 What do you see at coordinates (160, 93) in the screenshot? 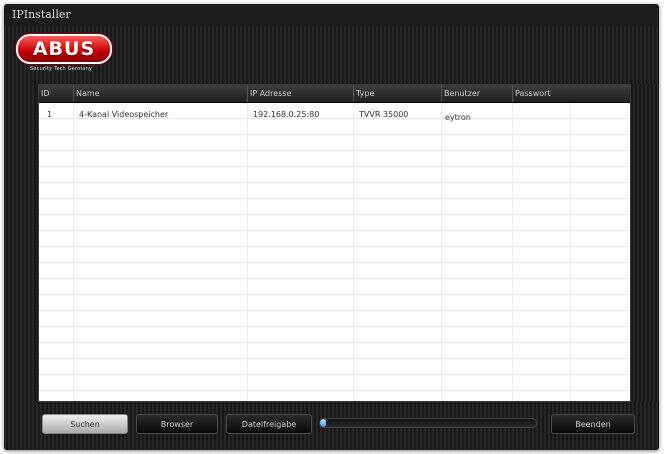
I see `column-header-name: Name` at bounding box center [160, 93].